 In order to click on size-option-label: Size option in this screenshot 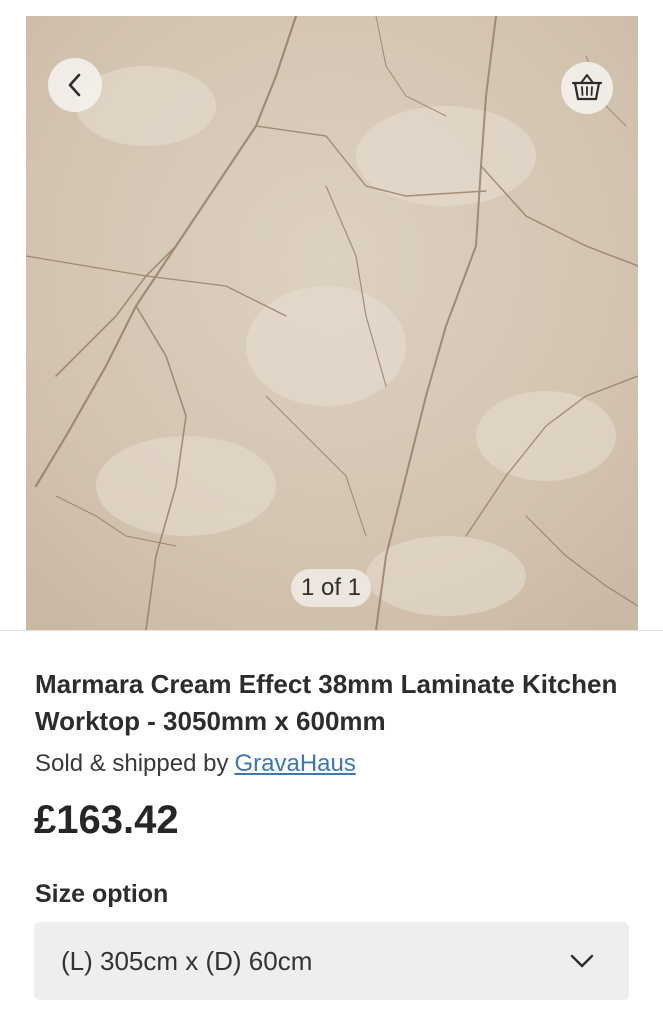, I will do `click(102, 894)`.